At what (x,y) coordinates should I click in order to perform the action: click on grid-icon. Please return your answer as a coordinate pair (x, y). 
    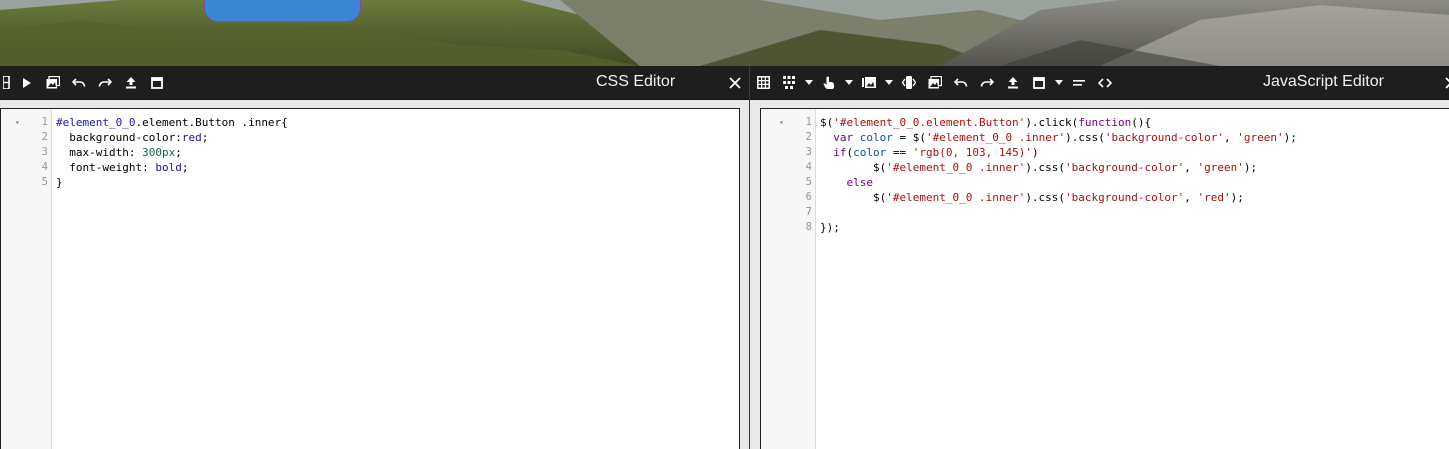
    Looking at the image, I should click on (7, 83).